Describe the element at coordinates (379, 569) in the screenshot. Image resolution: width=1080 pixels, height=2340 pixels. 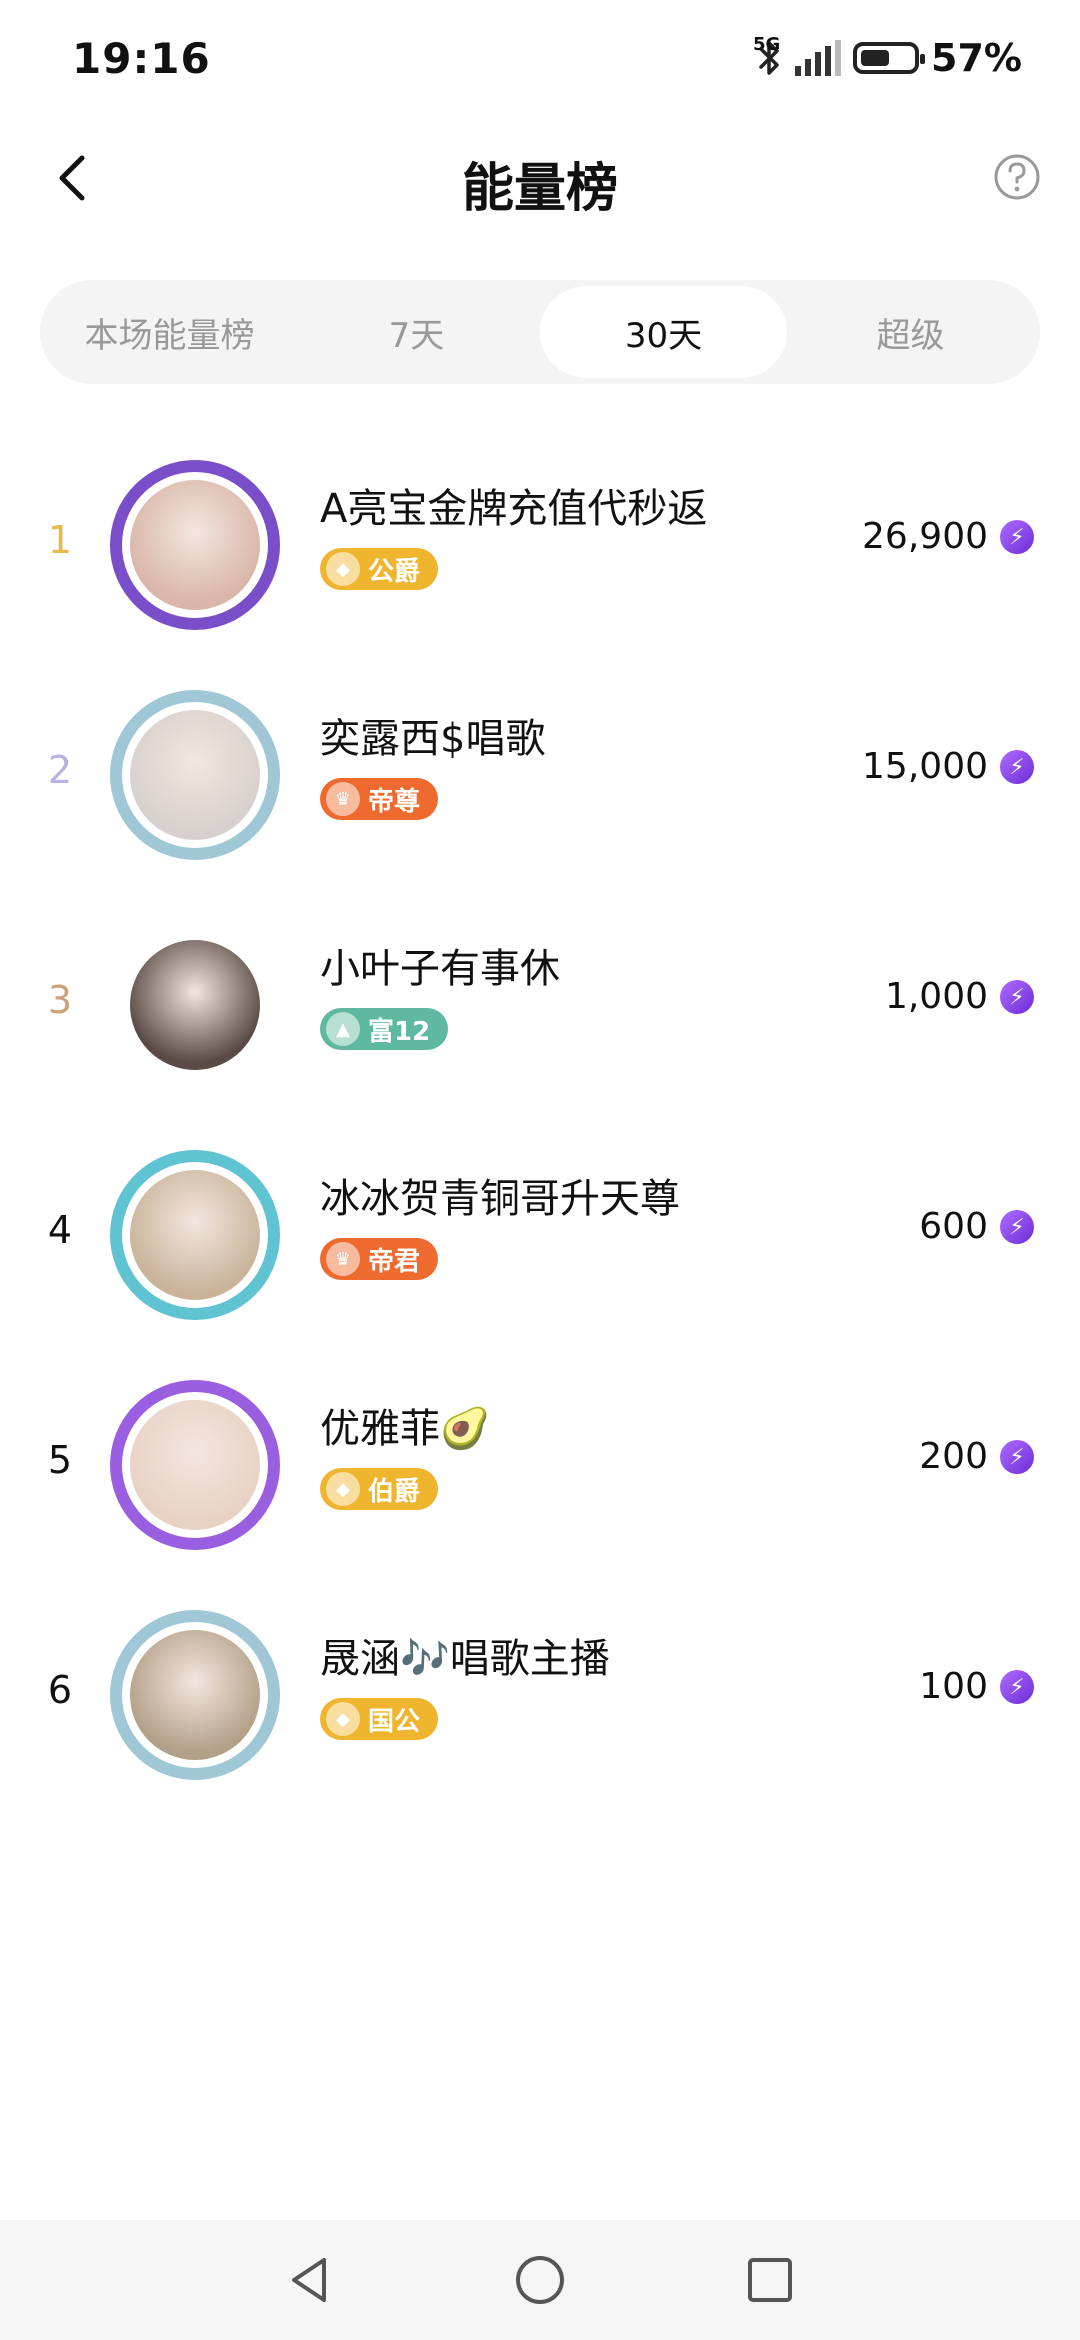
I see `level-badge: ◆ 公爵` at that location.